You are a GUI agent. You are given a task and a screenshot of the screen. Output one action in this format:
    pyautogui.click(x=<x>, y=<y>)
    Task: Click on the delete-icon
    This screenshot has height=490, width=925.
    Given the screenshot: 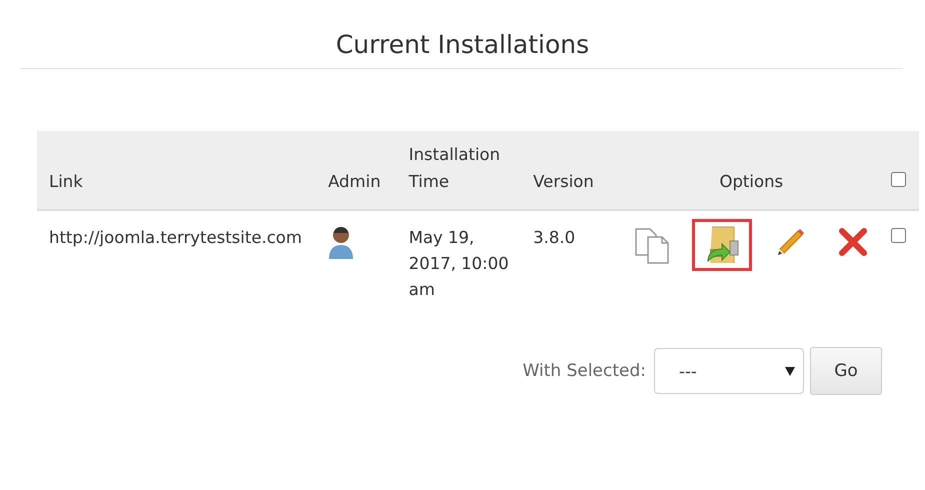 What is the action you would take?
    pyautogui.click(x=853, y=242)
    